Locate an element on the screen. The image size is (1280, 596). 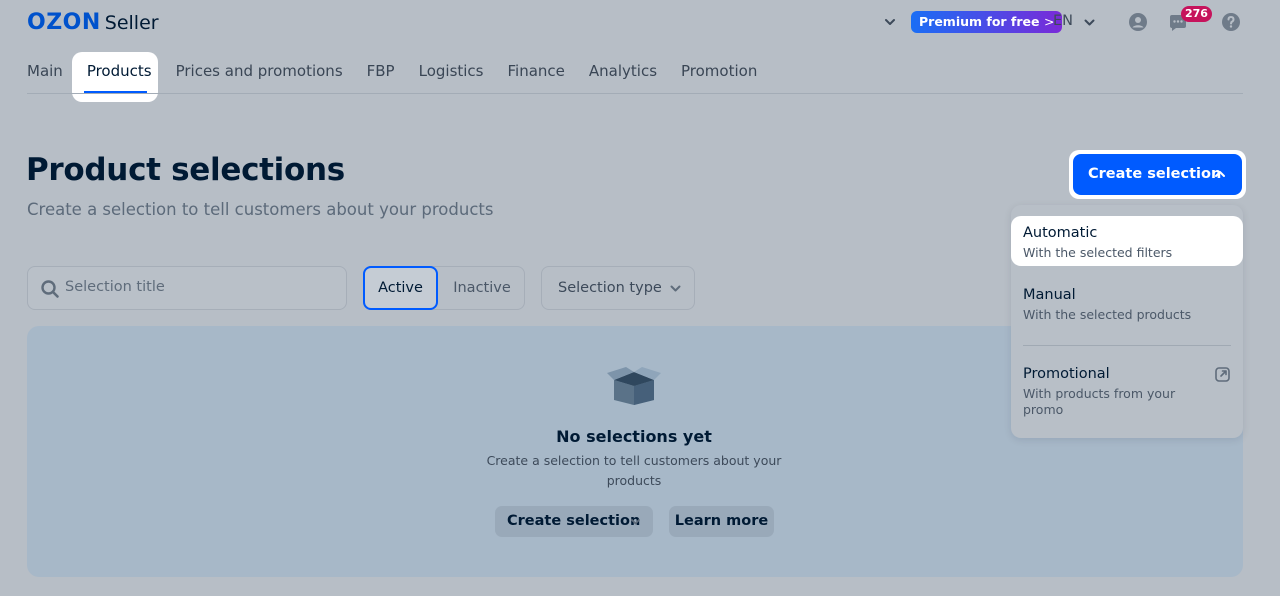
menu-item-promotional: Promotional is located at coordinates (1066, 374).